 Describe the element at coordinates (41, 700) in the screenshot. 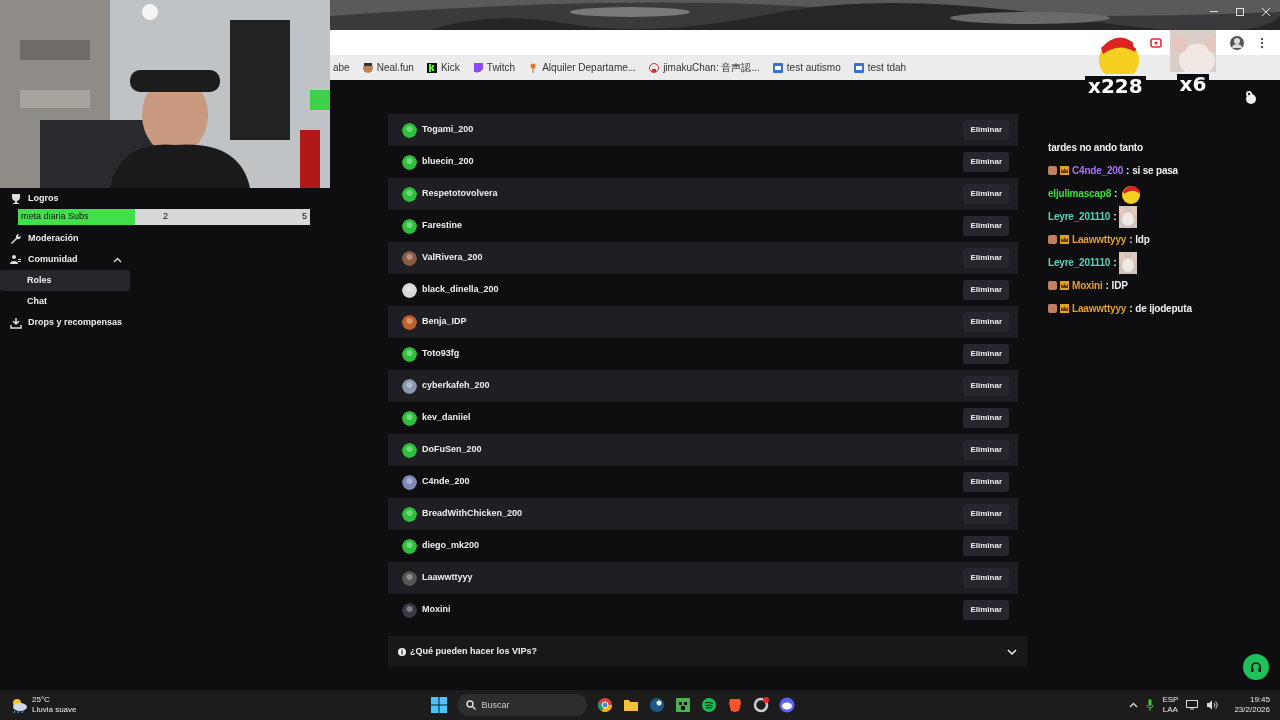

I see `temperature-text: 25°C` at that location.